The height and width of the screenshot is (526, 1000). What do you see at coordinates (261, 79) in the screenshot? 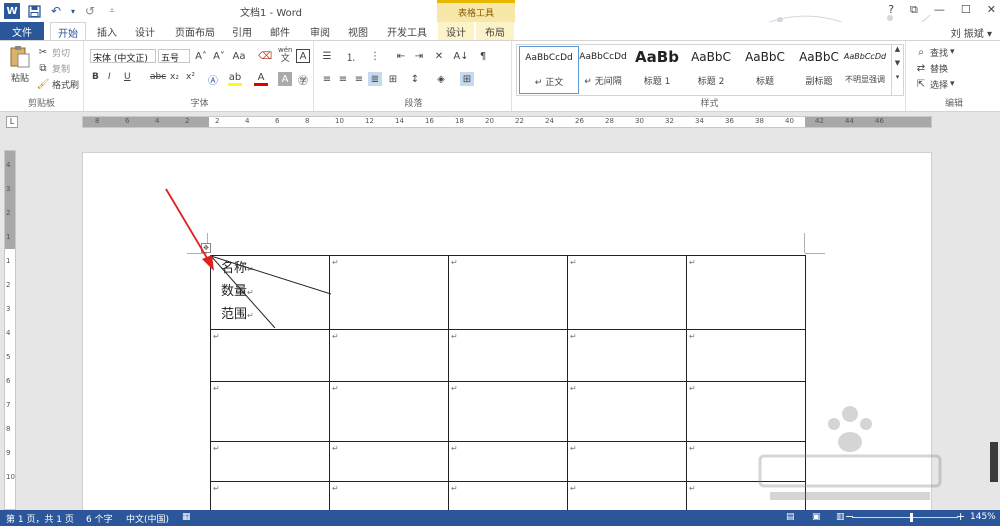
I see `font-color-button: A` at bounding box center [261, 79].